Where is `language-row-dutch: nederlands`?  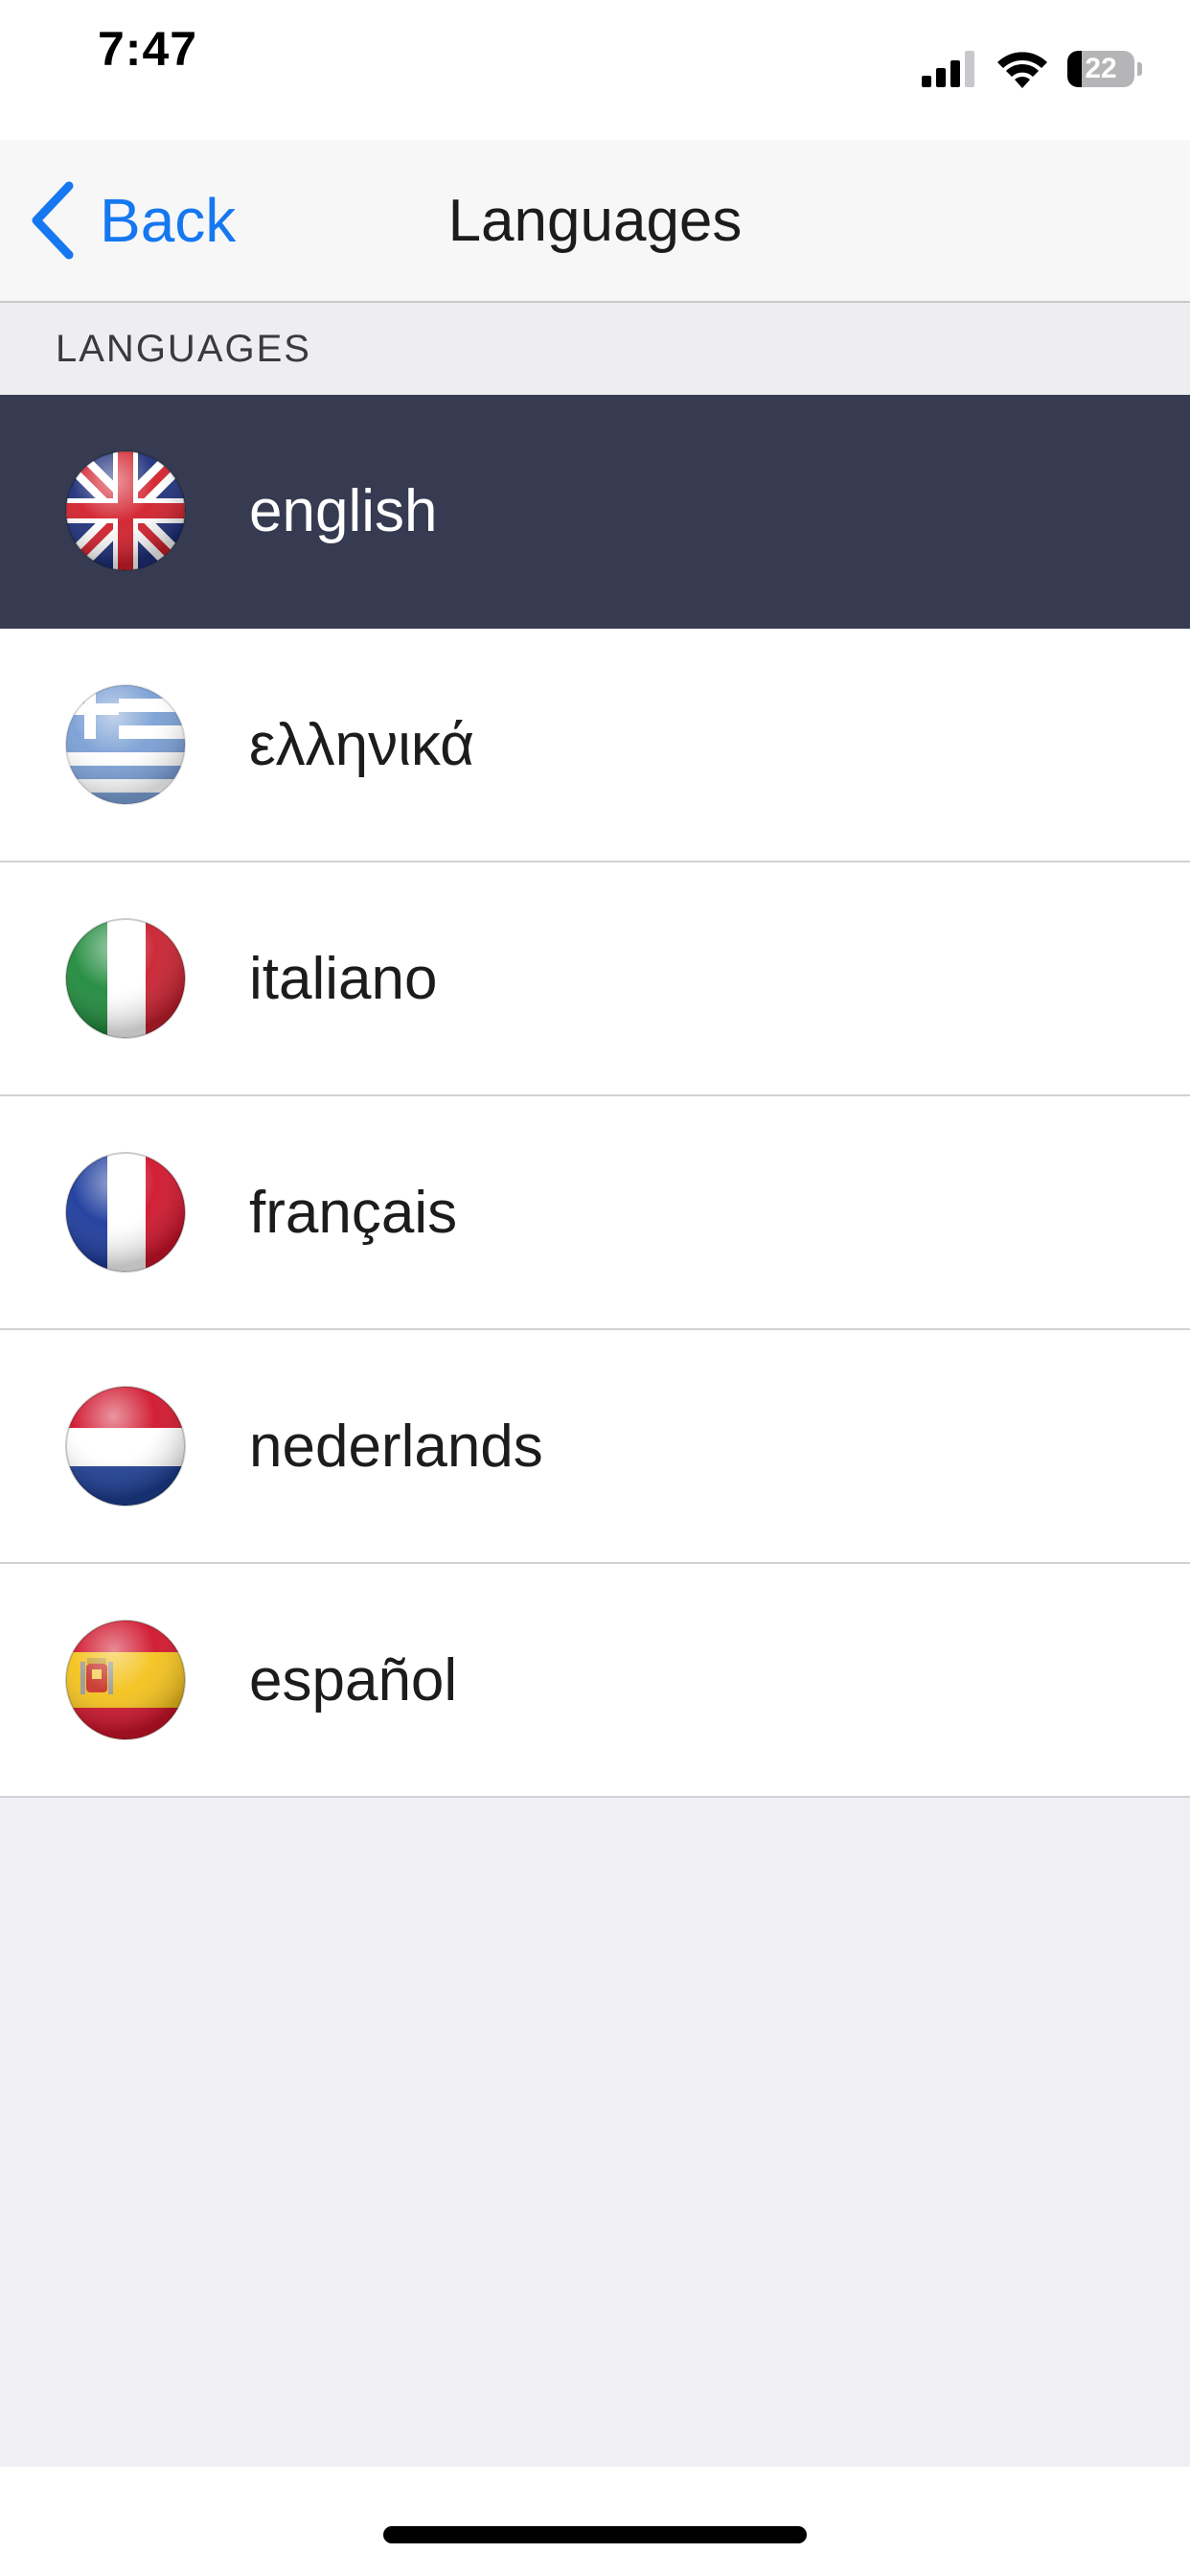
language-row-dutch: nederlands is located at coordinates (595, 1447).